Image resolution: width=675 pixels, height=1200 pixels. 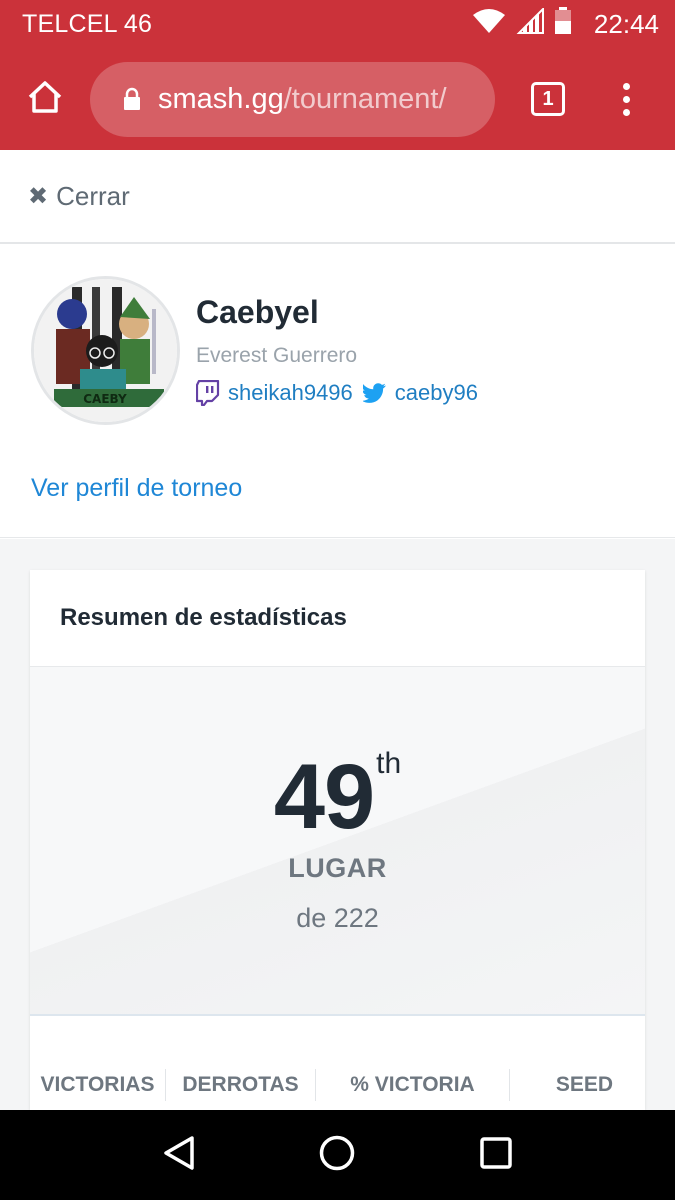 I want to click on address-bar: smash.gg/tournament/, so click(x=292, y=99).